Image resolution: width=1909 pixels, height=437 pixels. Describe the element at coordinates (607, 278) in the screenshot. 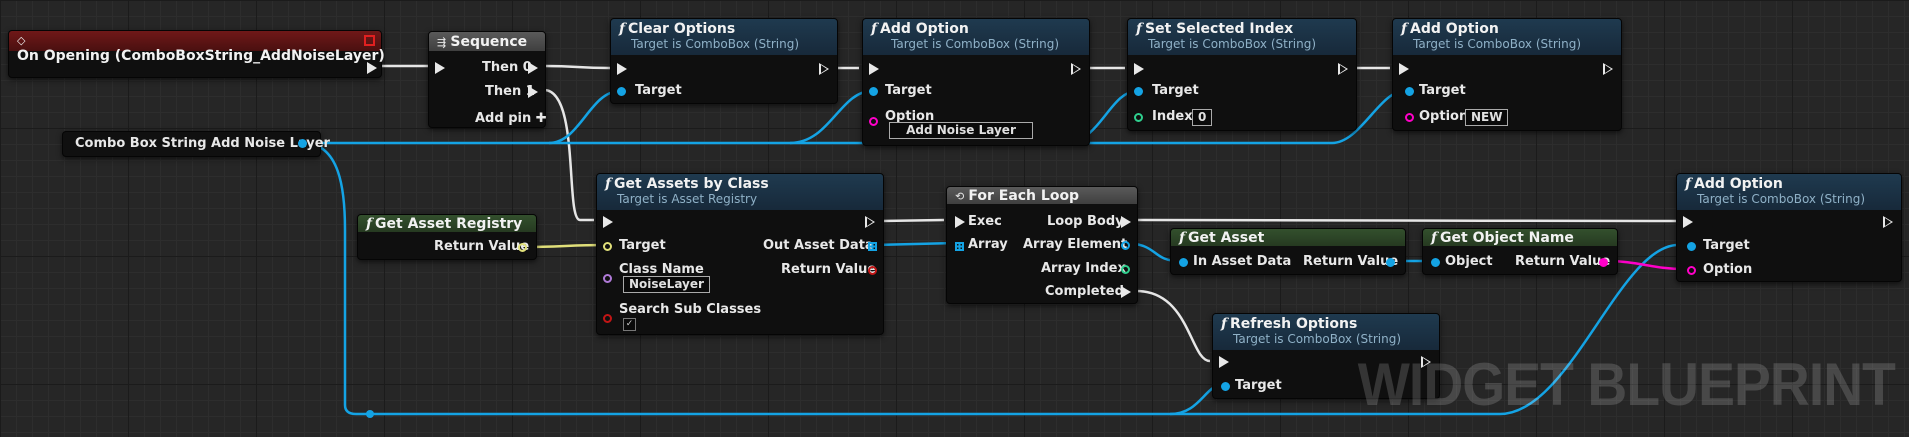

I see `class-name-pin` at that location.